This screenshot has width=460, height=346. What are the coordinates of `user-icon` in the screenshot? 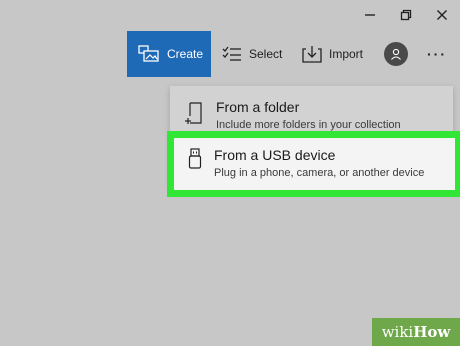 It's located at (396, 54).